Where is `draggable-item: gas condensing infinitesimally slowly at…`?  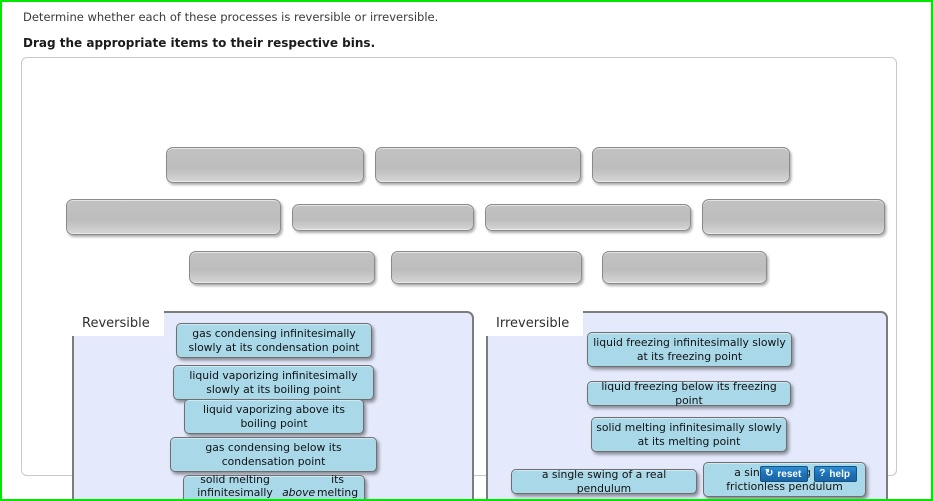
draggable-item: gas condensing infinitesimally slowly at… is located at coordinates (274, 340).